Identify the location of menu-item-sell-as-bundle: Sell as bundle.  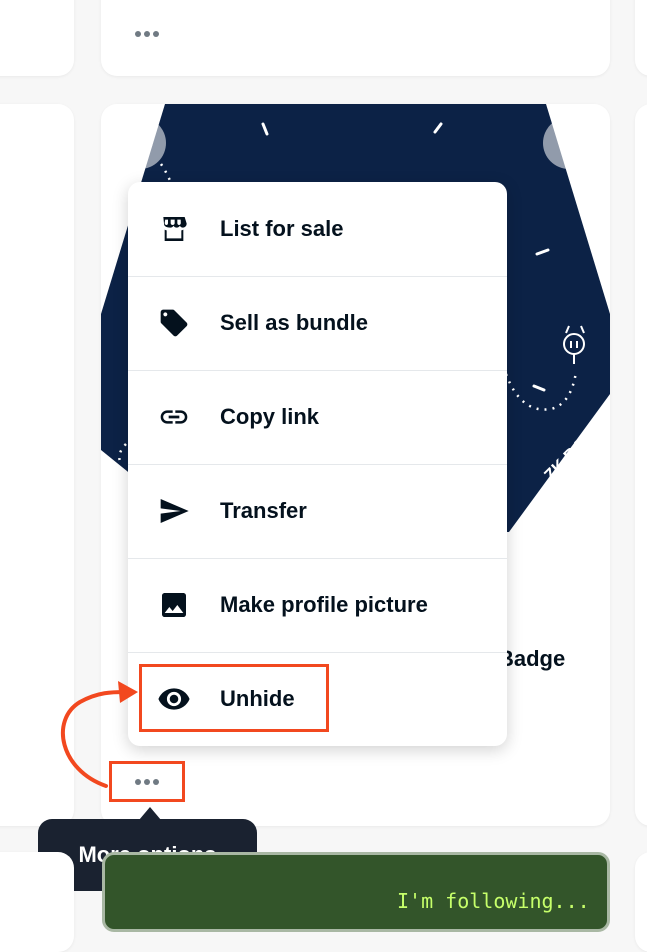
(317, 323).